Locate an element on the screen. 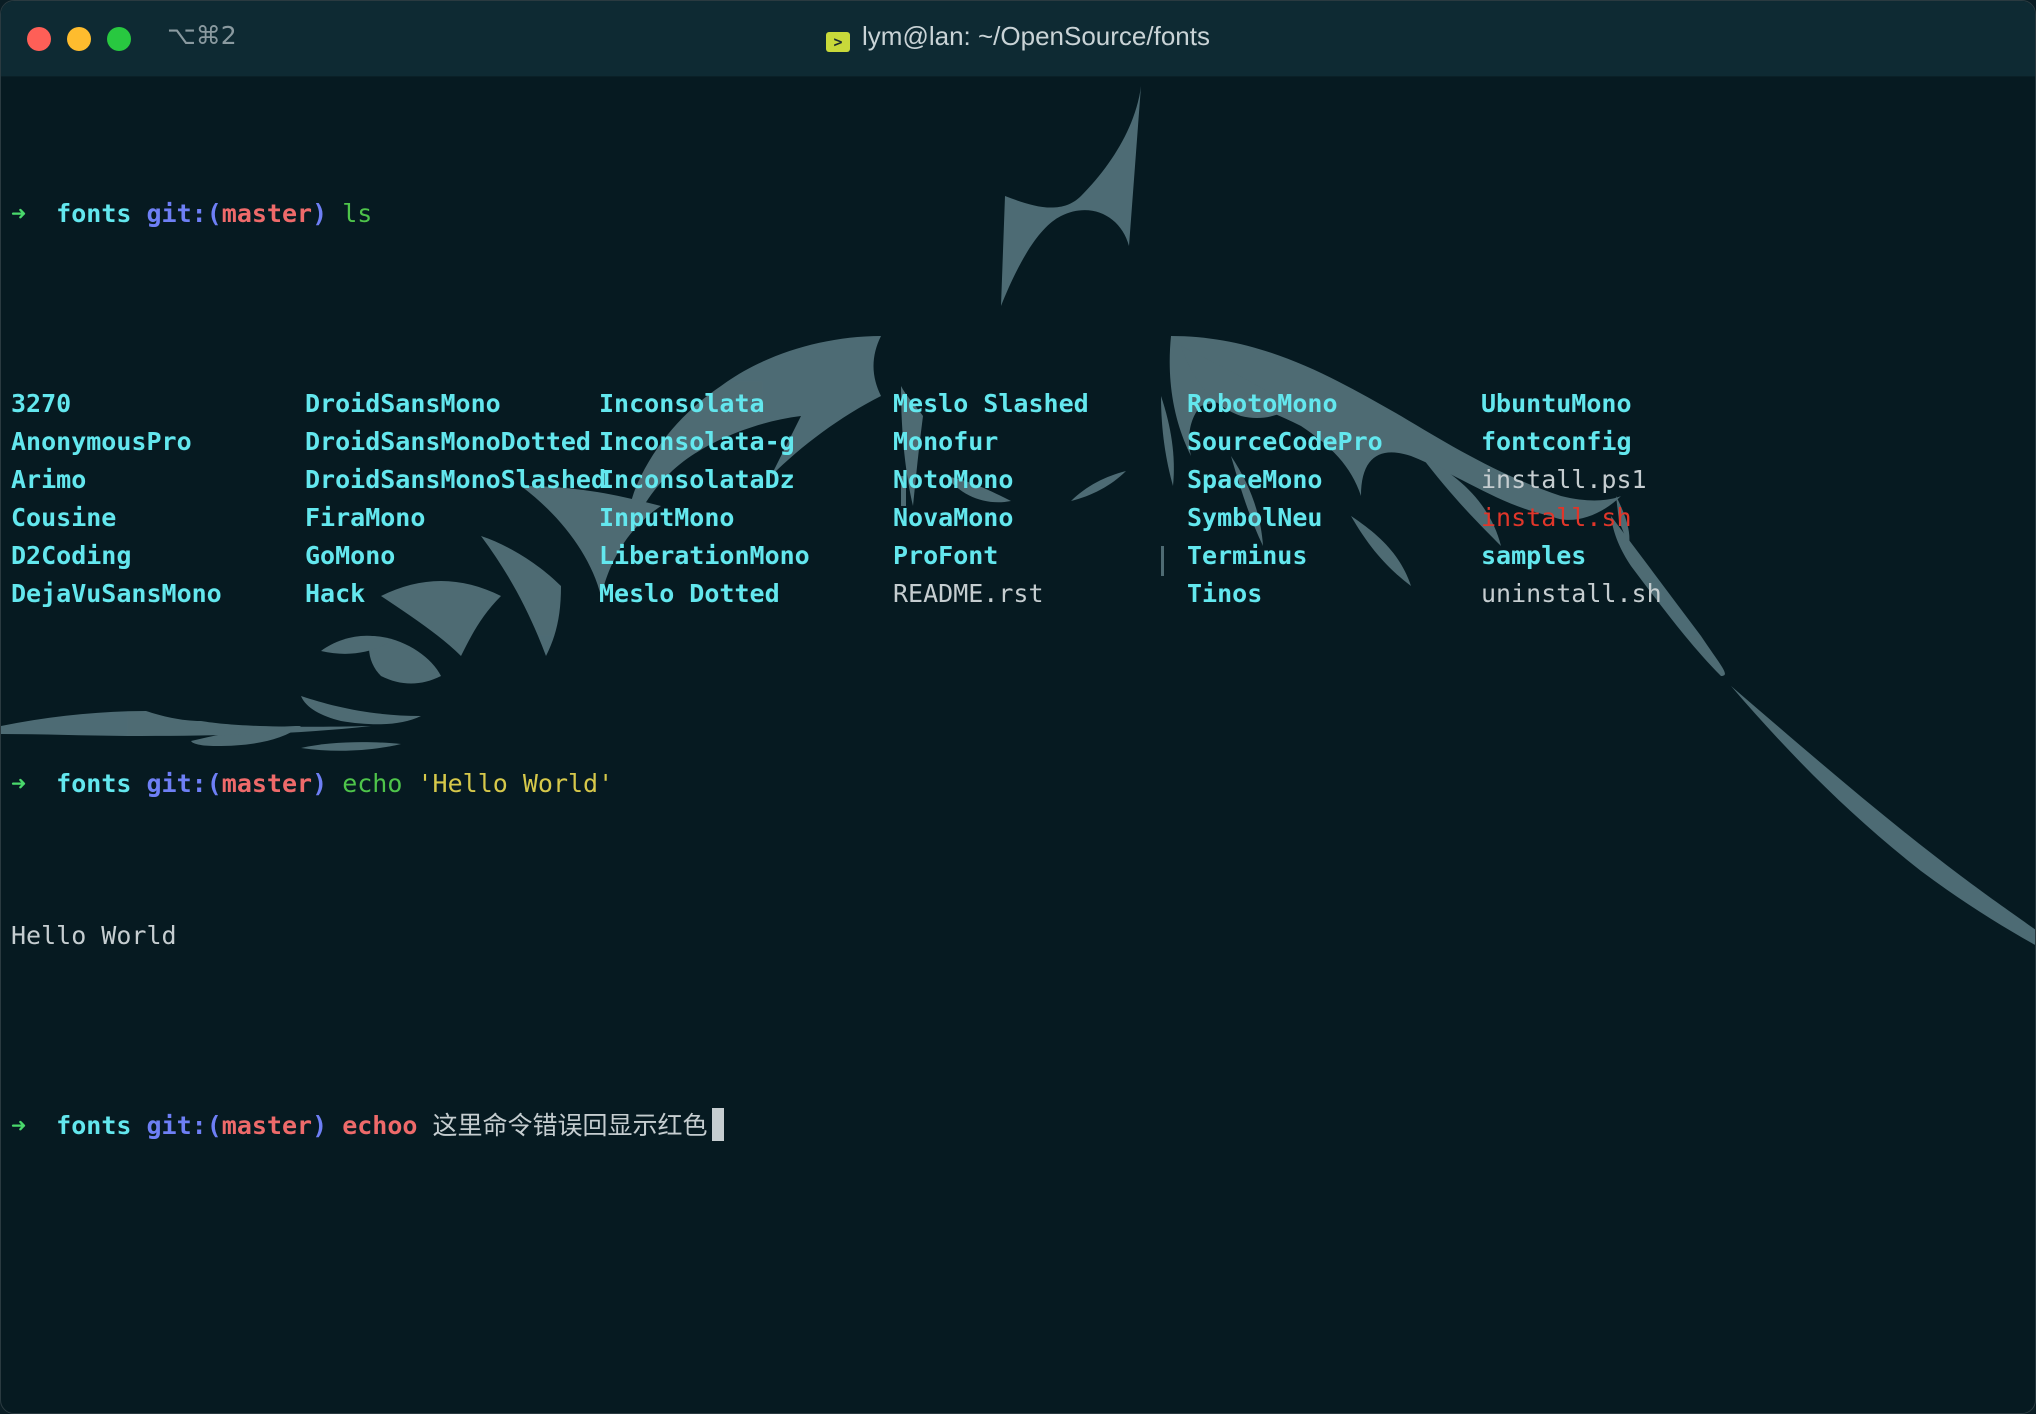  ls-entry-directory: Tinos is located at coordinates (1225, 593).